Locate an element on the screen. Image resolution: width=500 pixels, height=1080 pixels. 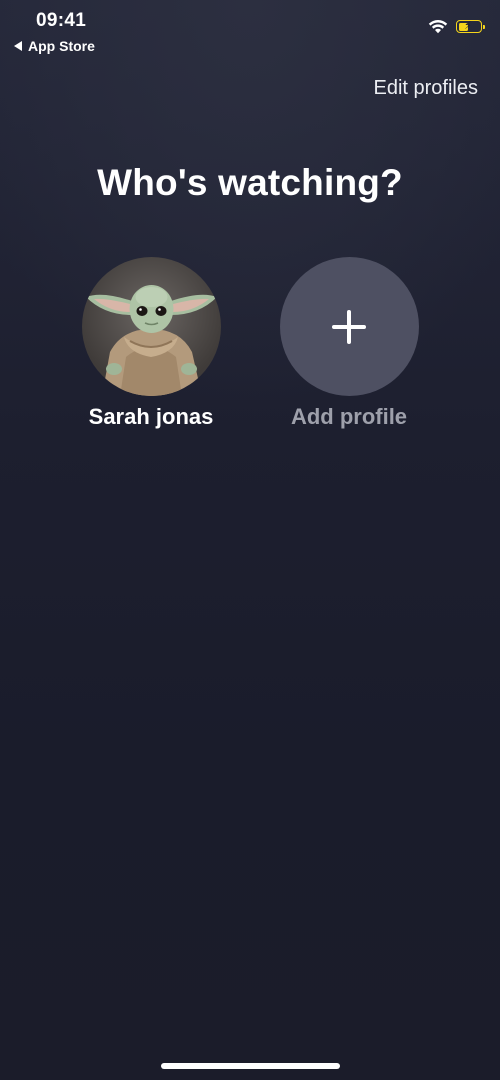
add-profile: Add profile is located at coordinates (349, 343).